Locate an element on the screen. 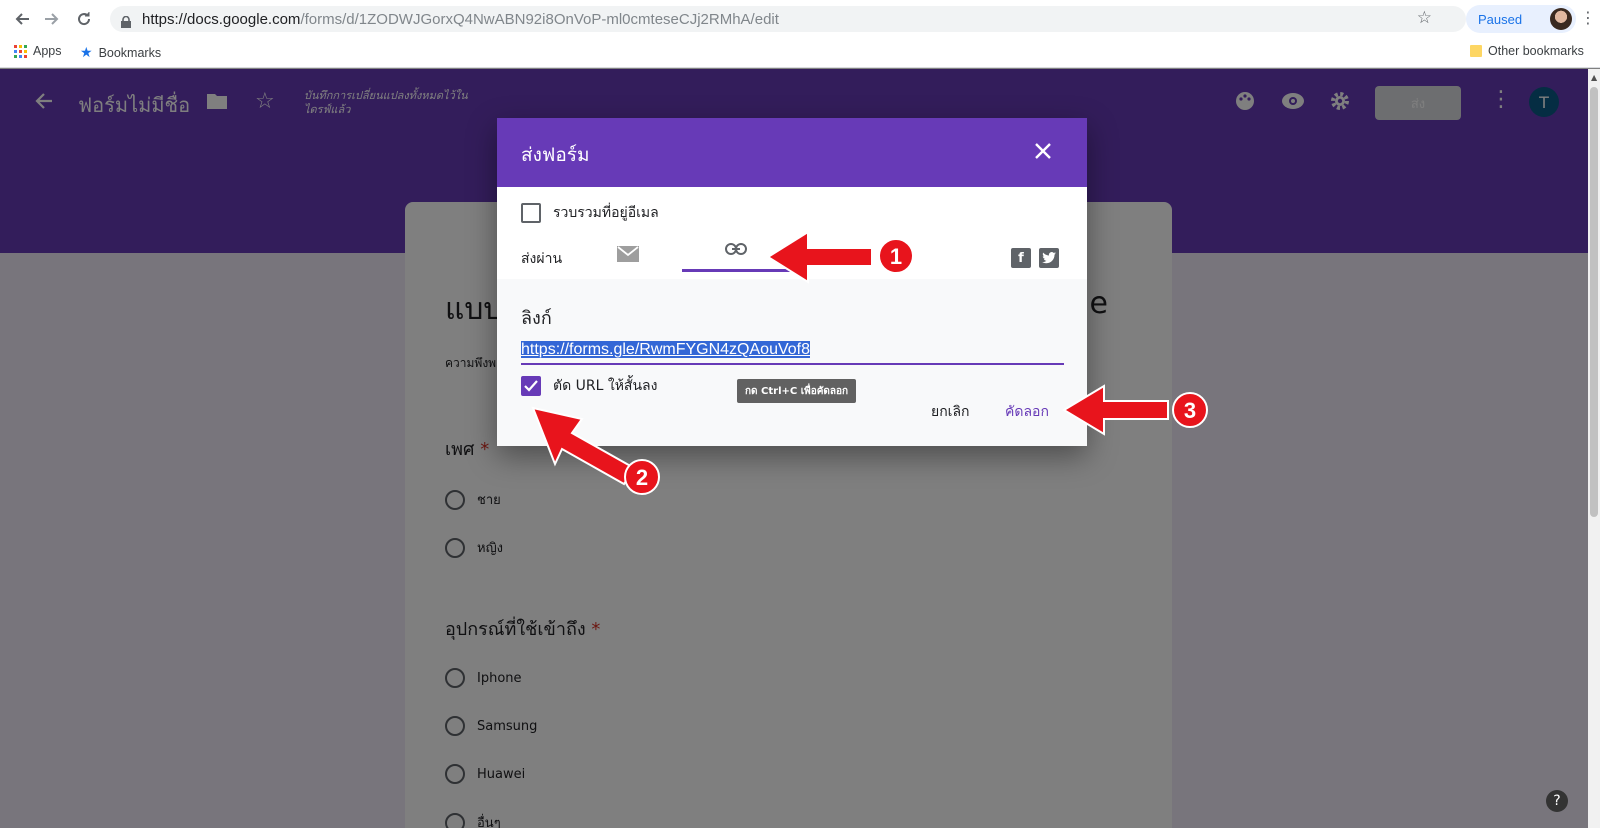 The width and height of the screenshot is (1600, 828). link-url-field: https://forms.gle/RwmFYGN4zQAouVof8 is located at coordinates (792, 352).